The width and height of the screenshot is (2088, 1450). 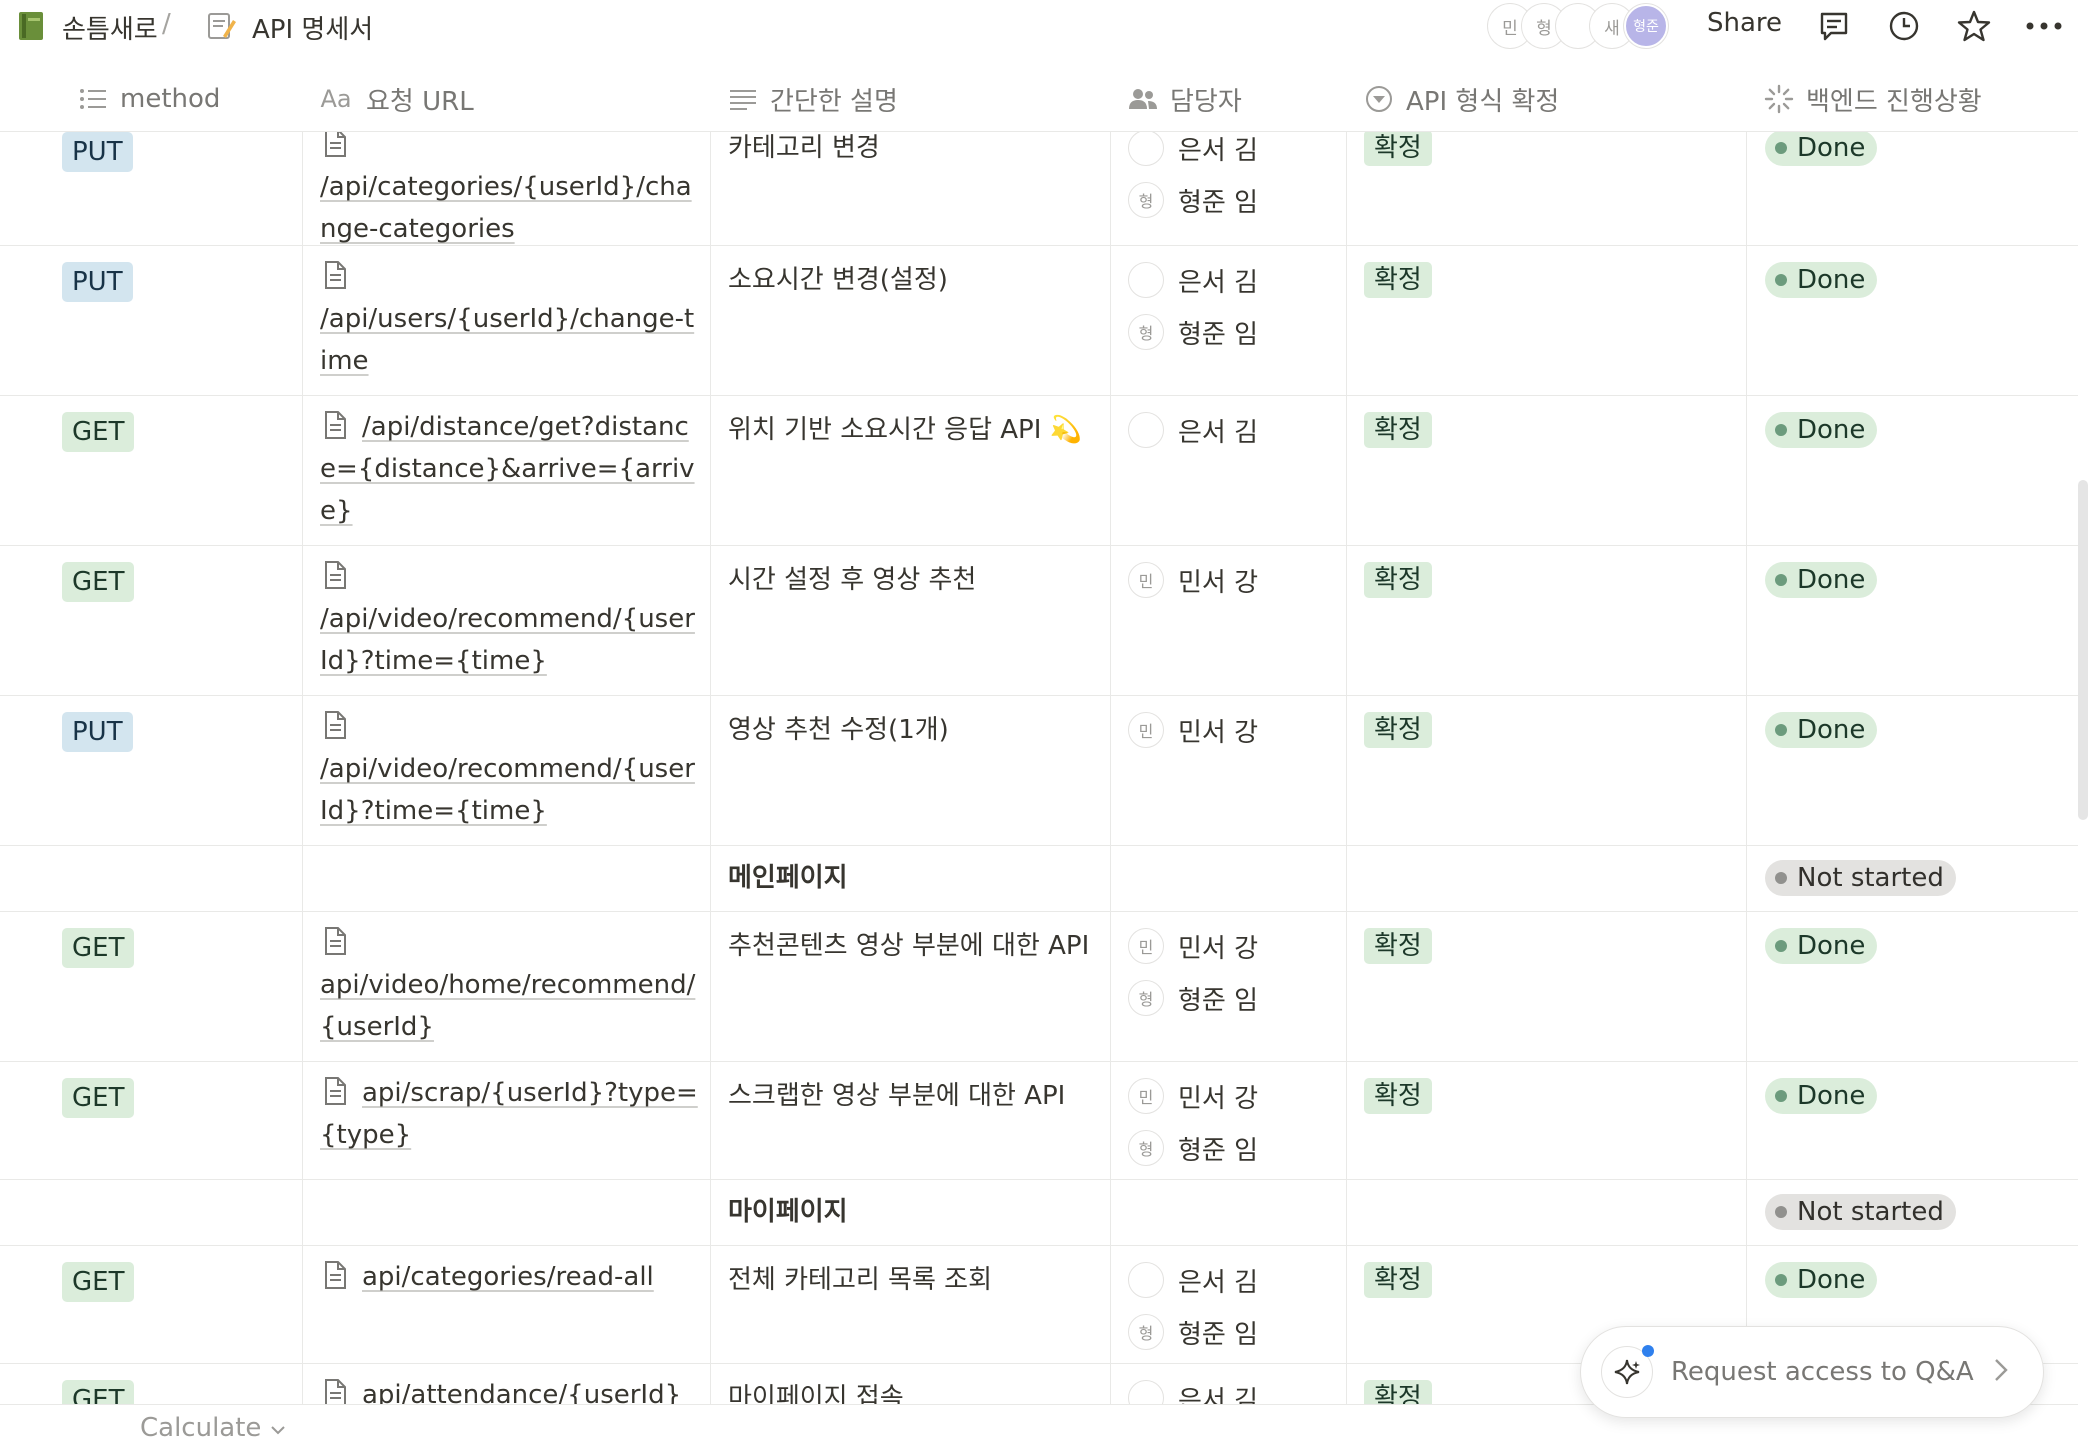 I want to click on sparkle-icon, so click(x=1627, y=1371).